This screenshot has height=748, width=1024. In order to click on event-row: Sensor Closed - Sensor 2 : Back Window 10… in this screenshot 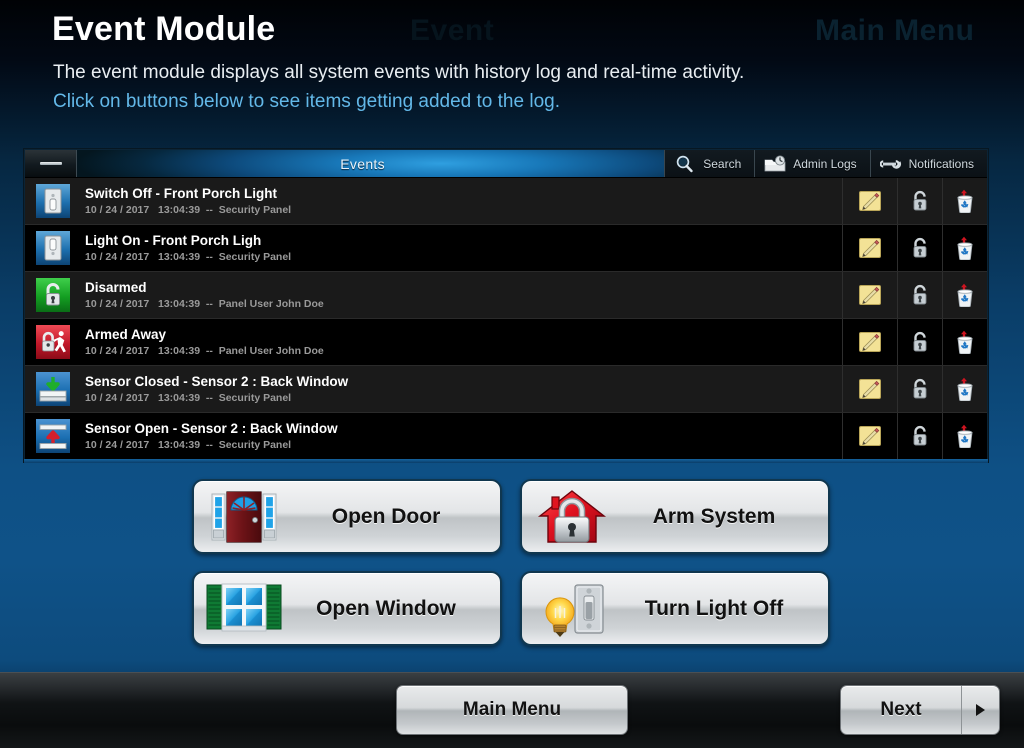, I will do `click(506, 389)`.